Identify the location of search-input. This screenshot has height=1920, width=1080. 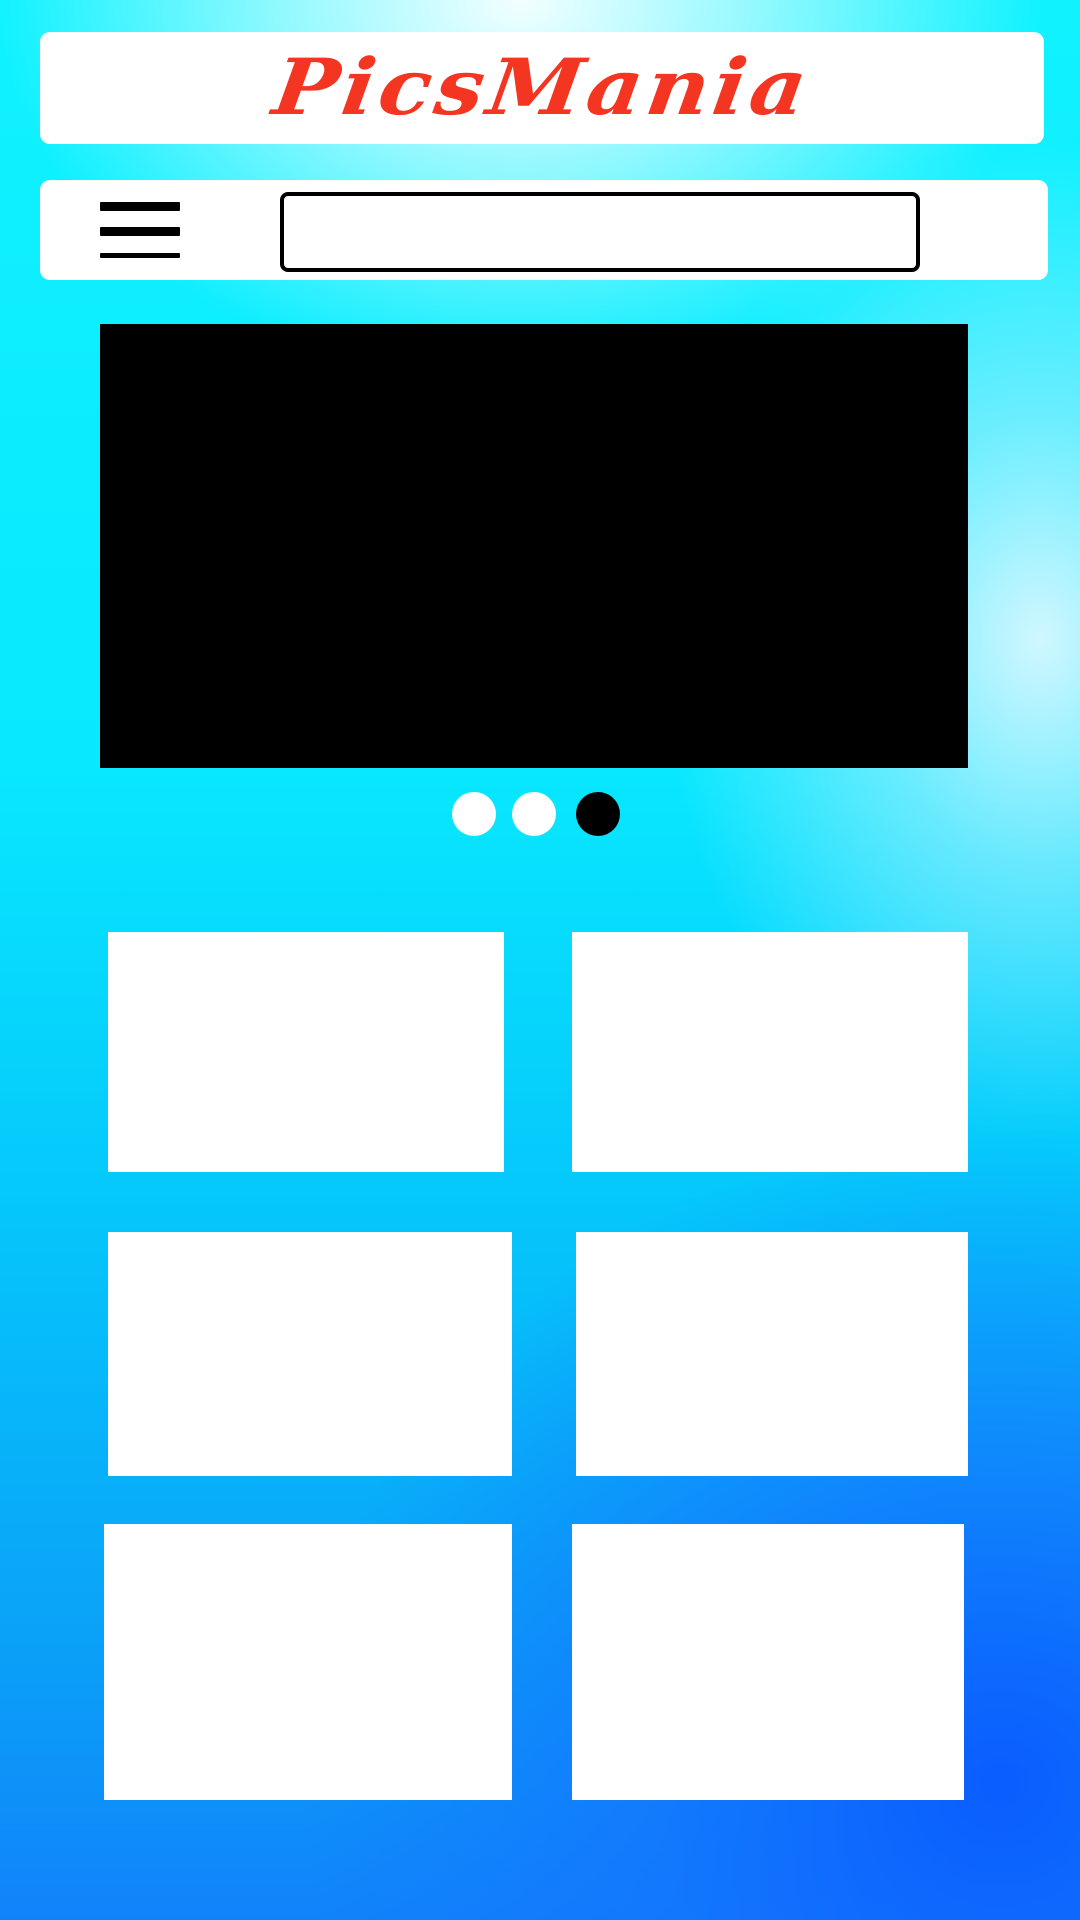
(600, 232).